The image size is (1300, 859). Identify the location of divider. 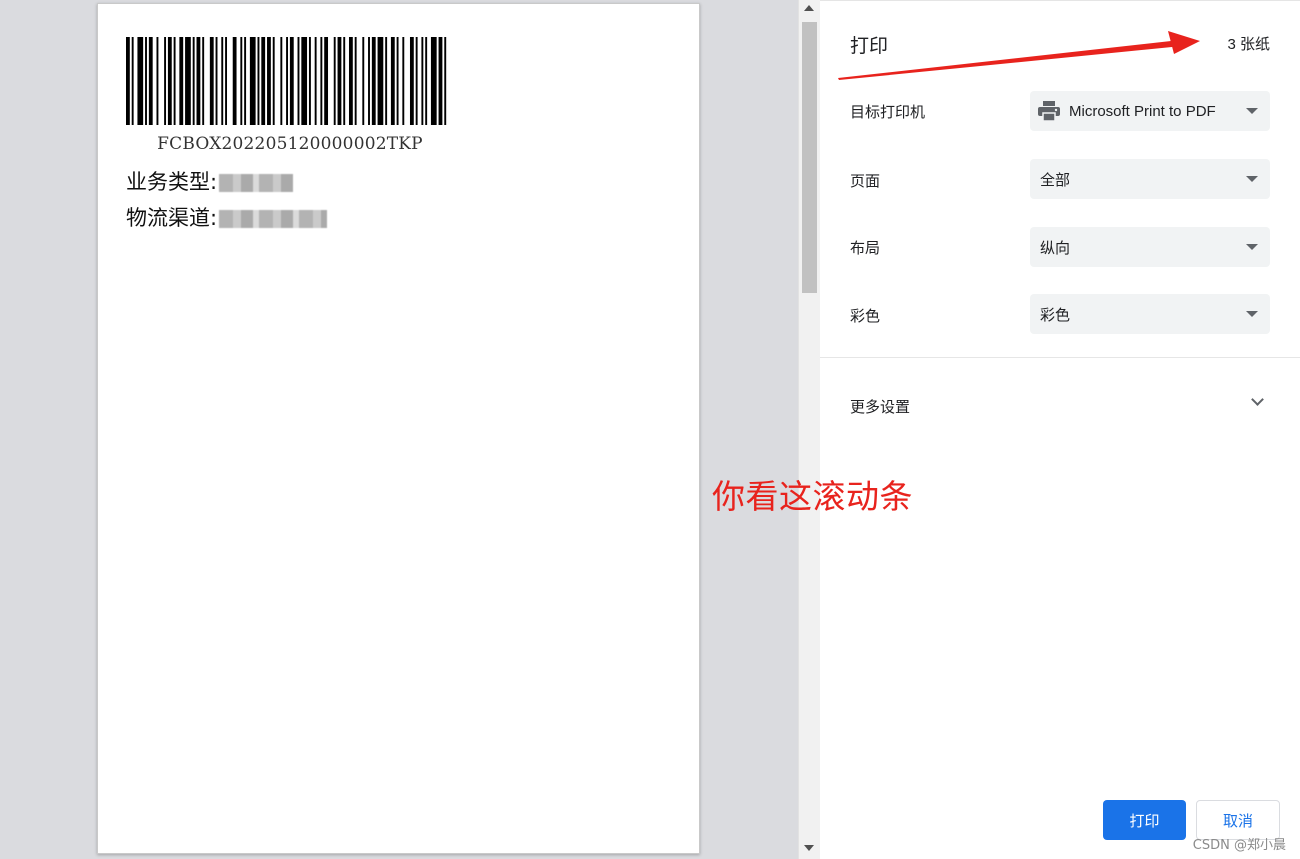
(1060, 357).